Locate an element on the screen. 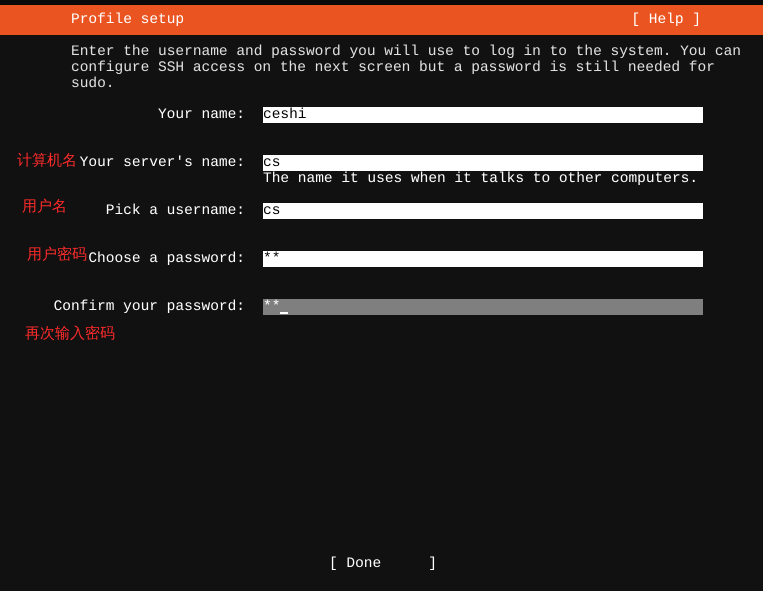 The image size is (763, 591). annotation-text: 再次输入密码 is located at coordinates (70, 333).